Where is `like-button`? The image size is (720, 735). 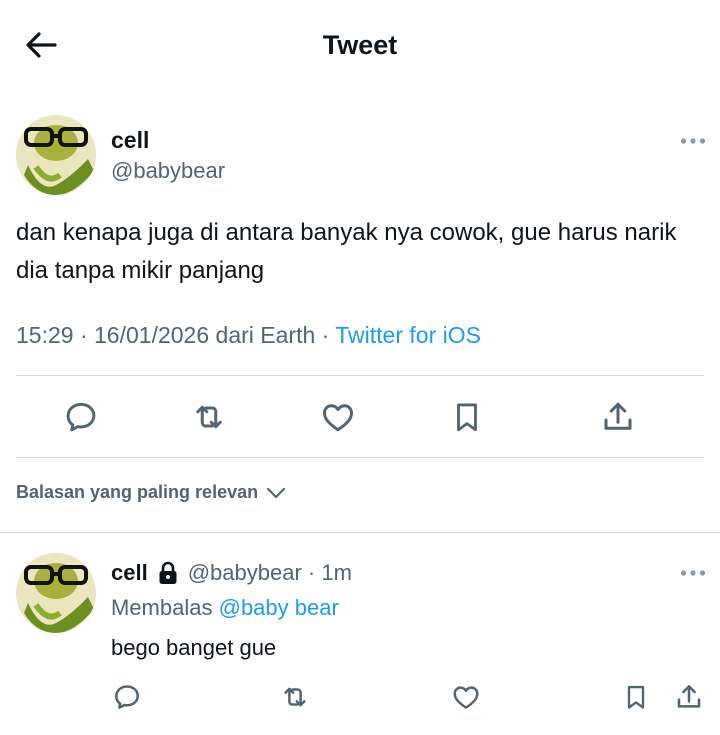
like-button is located at coordinates (338, 417).